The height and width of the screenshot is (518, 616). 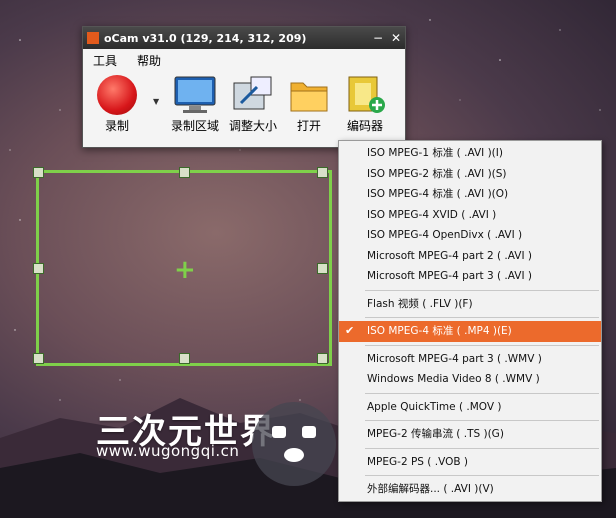 What do you see at coordinates (184, 358) in the screenshot?
I see `resize-handle-bottom-center` at bounding box center [184, 358].